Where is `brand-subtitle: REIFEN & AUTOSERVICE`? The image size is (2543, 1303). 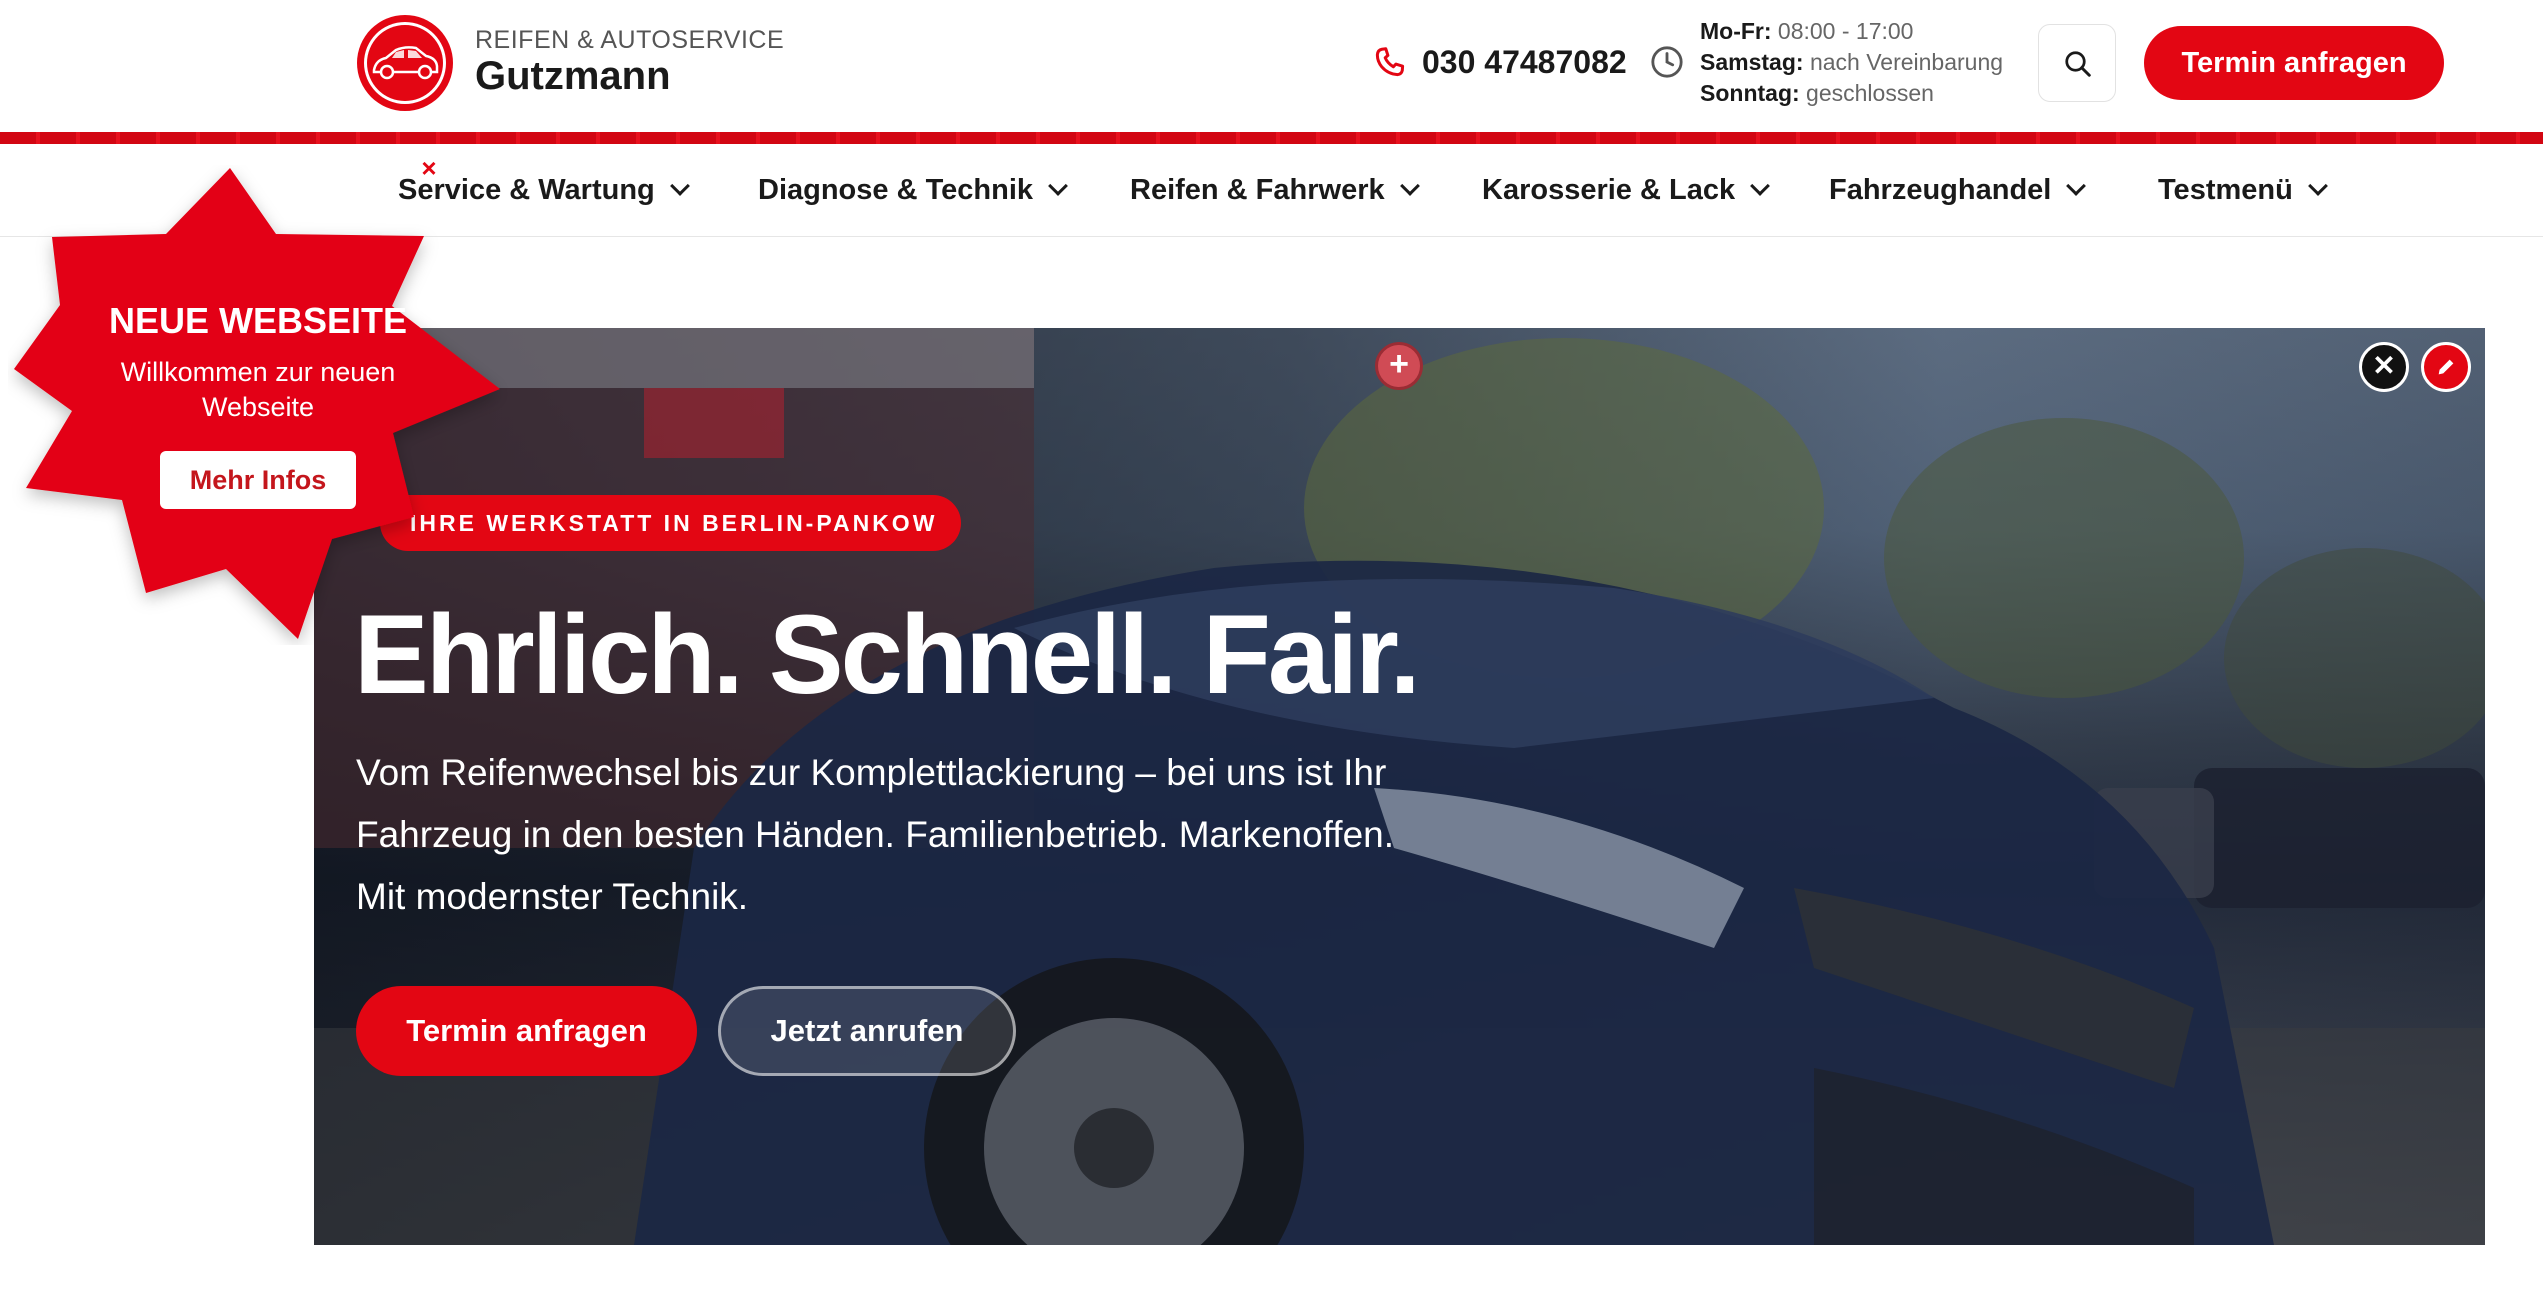
brand-subtitle: REIFEN & AUTOSERVICE is located at coordinates (630, 40).